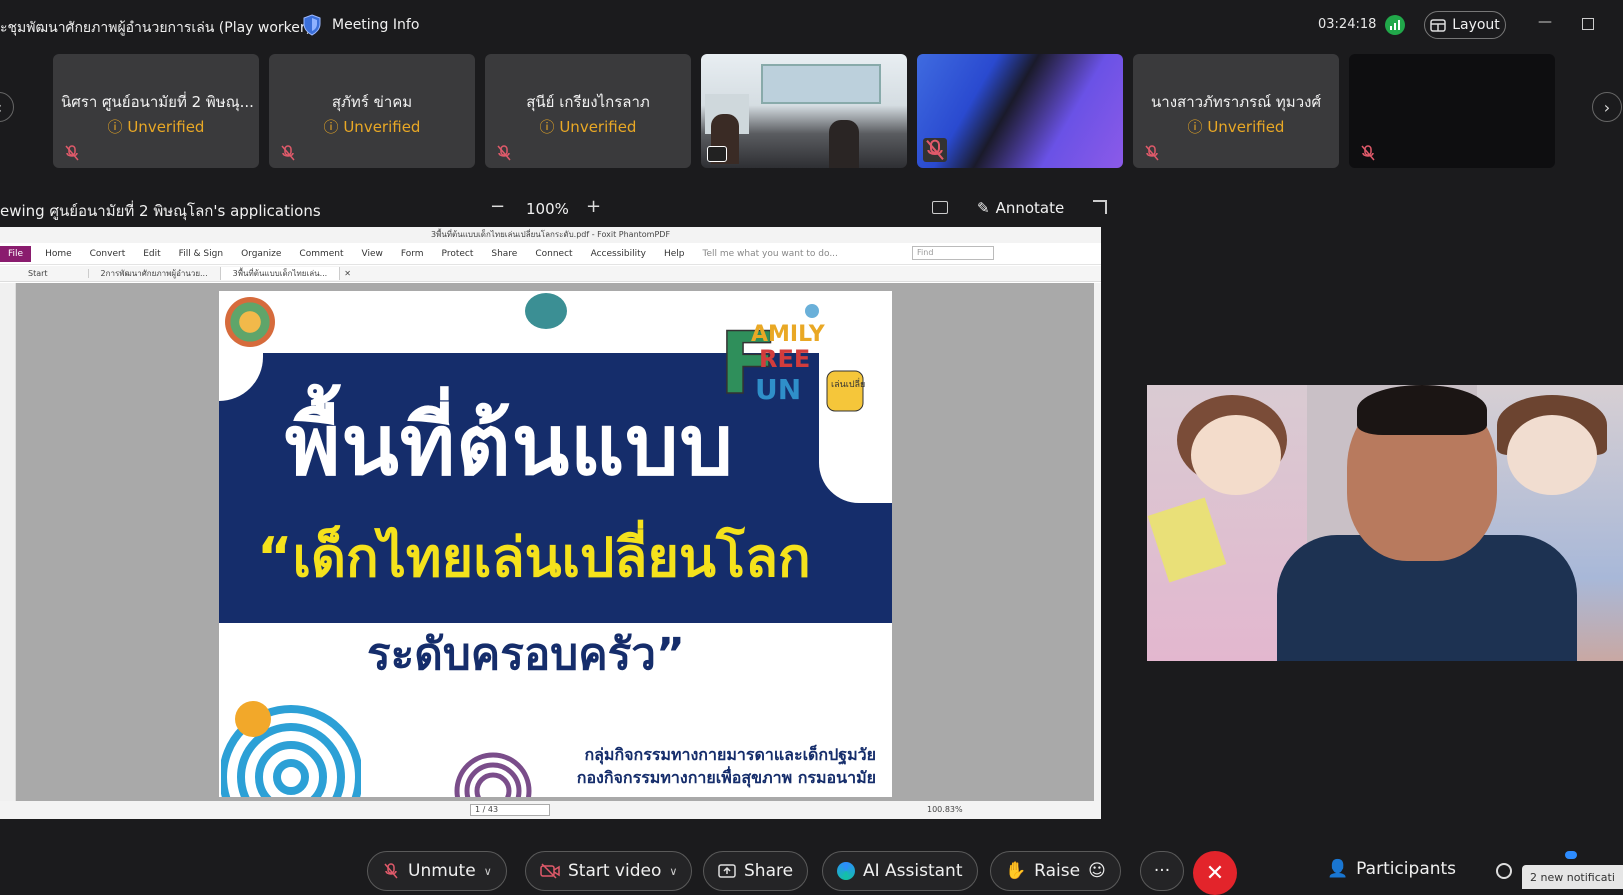  What do you see at coordinates (1162, 871) in the screenshot?
I see `more-options-button: ···` at bounding box center [1162, 871].